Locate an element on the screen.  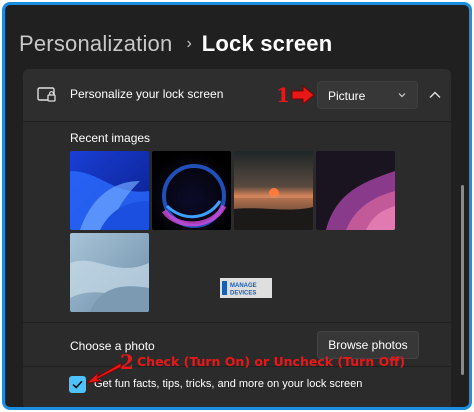
scrollbar is located at coordinates (462, 280).